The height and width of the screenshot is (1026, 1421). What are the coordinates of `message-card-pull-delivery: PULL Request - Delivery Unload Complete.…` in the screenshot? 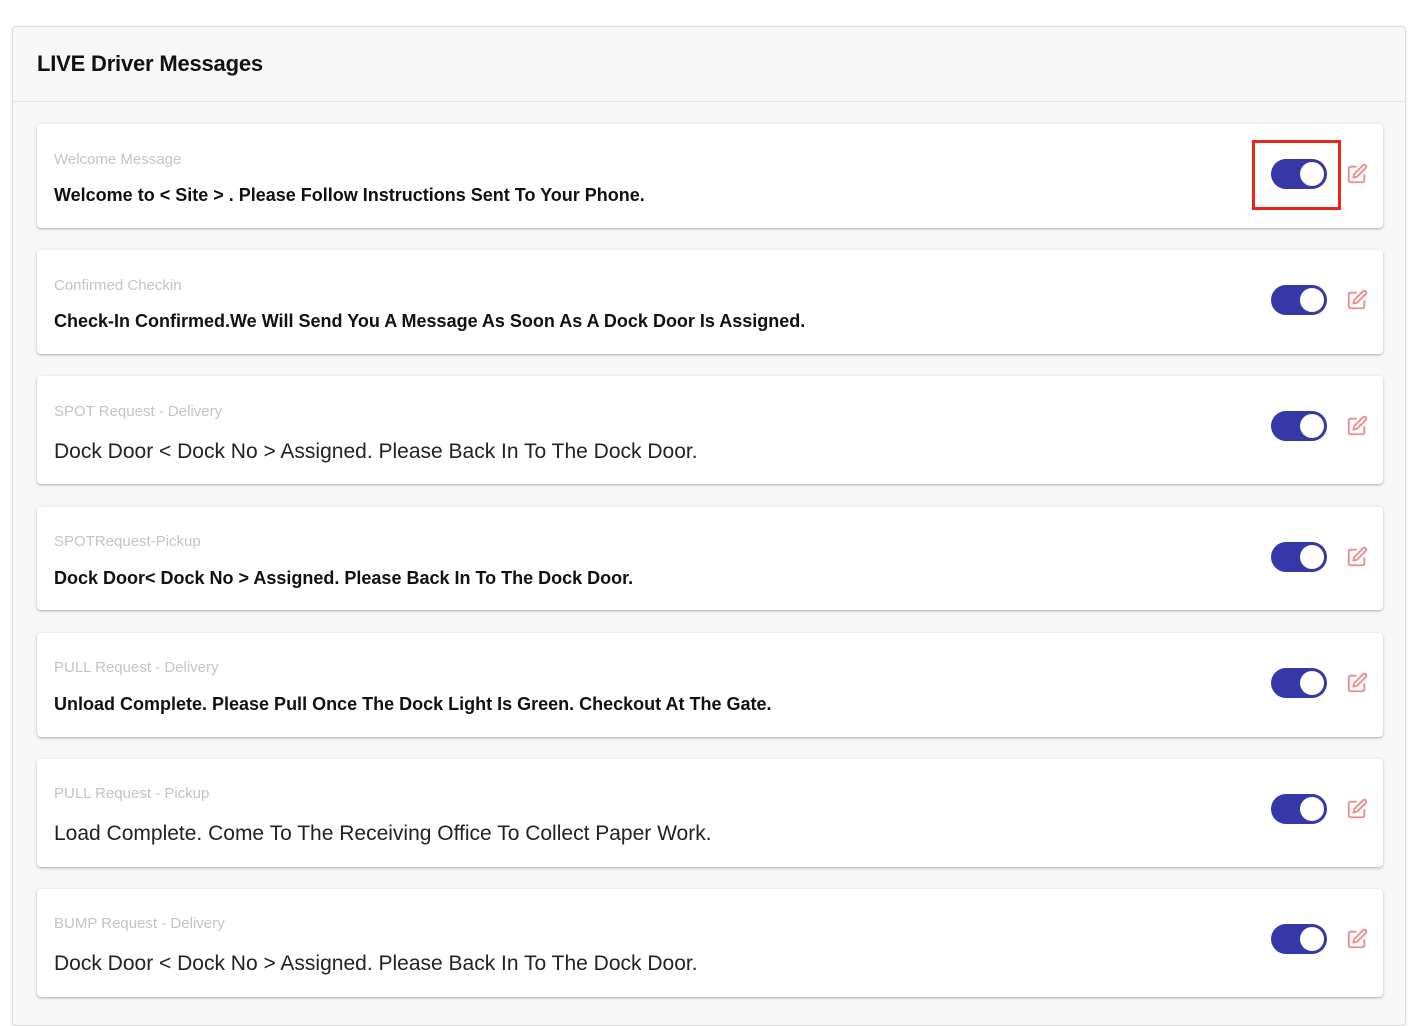 It's located at (710, 685).